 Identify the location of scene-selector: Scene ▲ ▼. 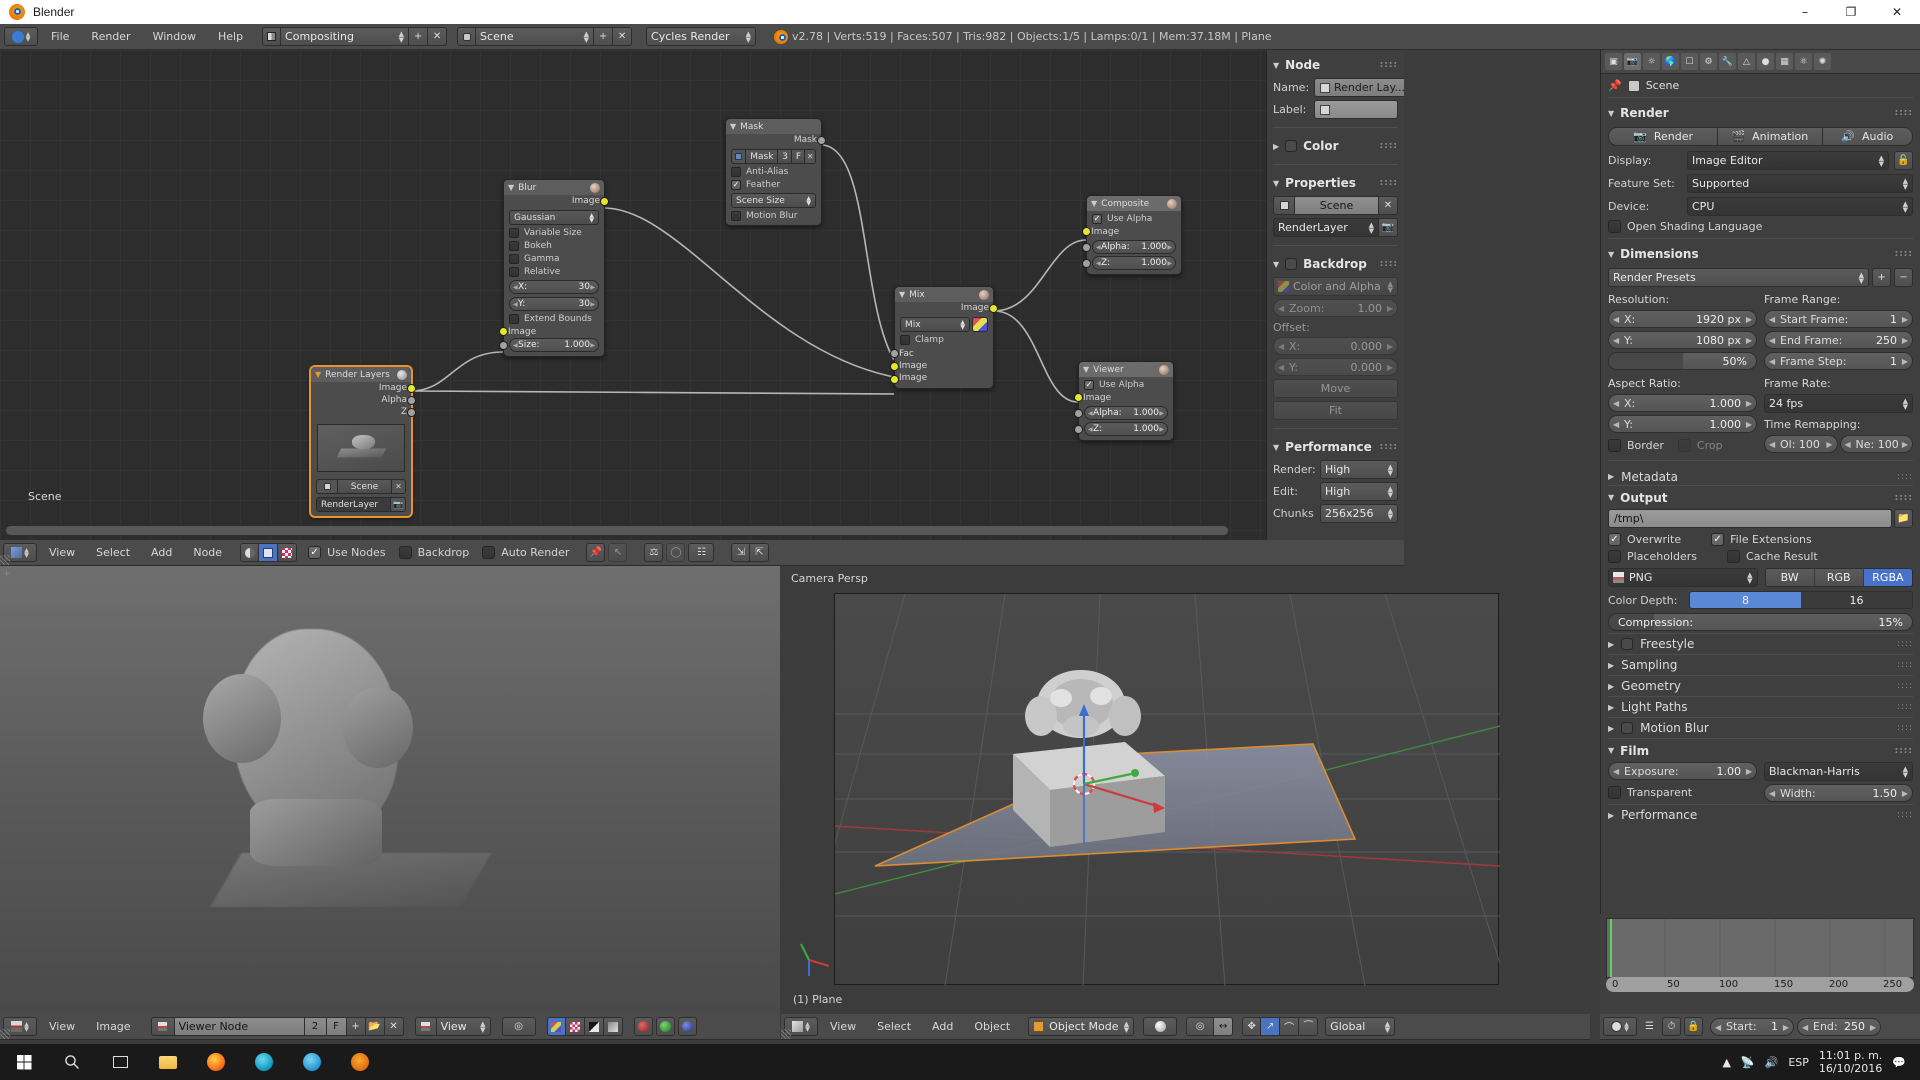
(535, 36).